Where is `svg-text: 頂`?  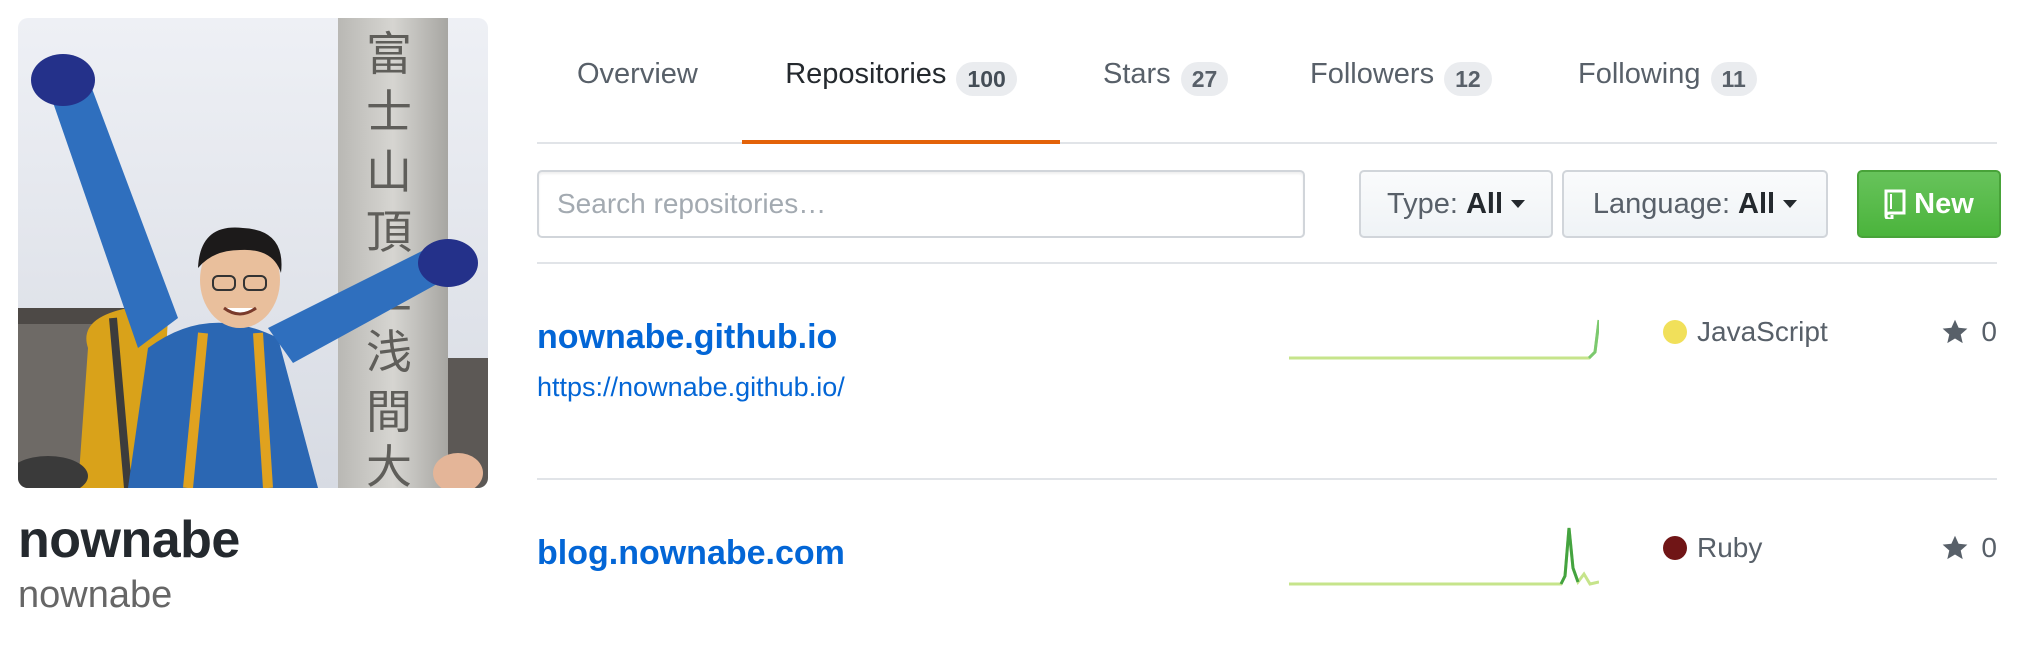
svg-text: 頂 is located at coordinates (389, 232).